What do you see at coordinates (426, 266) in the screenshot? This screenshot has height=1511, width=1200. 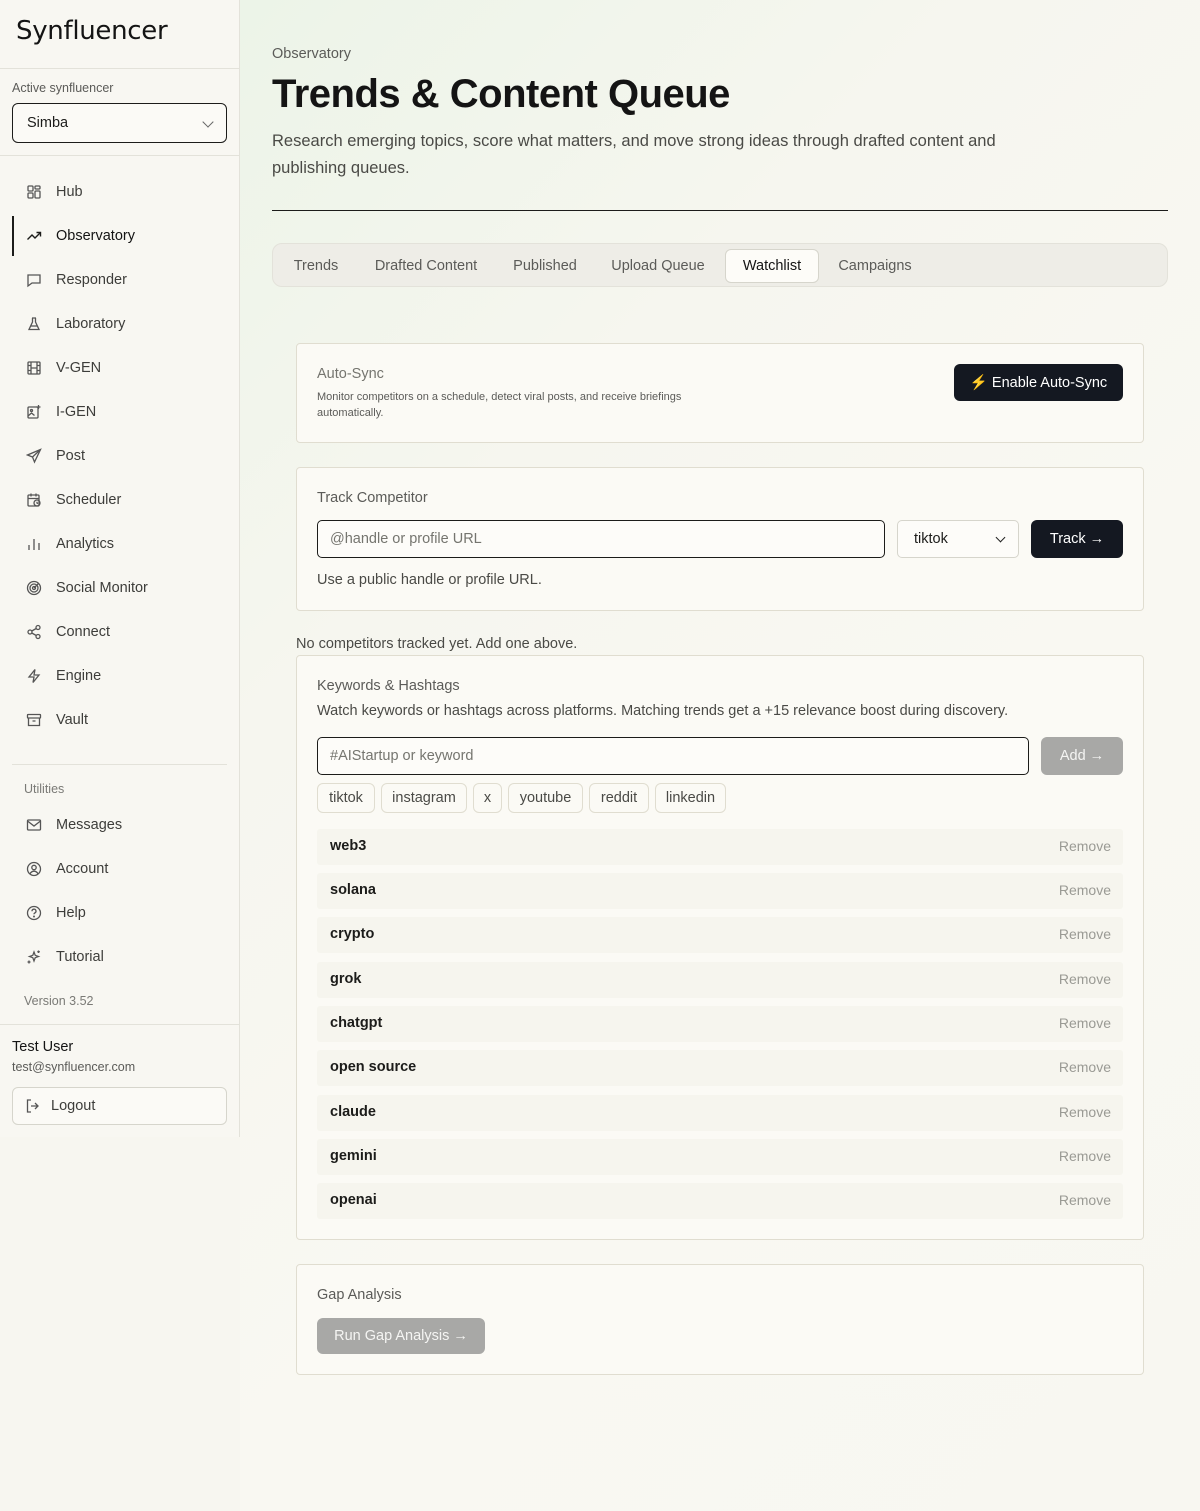 I see `tab-drafted-content: Drafted Content` at bounding box center [426, 266].